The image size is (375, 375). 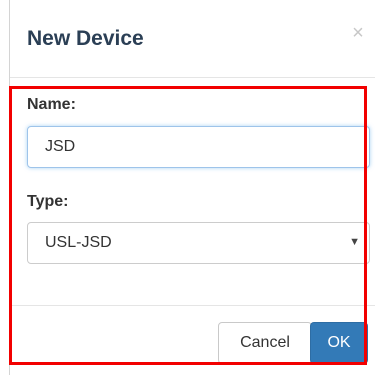 I want to click on close-icon: ×, so click(x=358, y=33).